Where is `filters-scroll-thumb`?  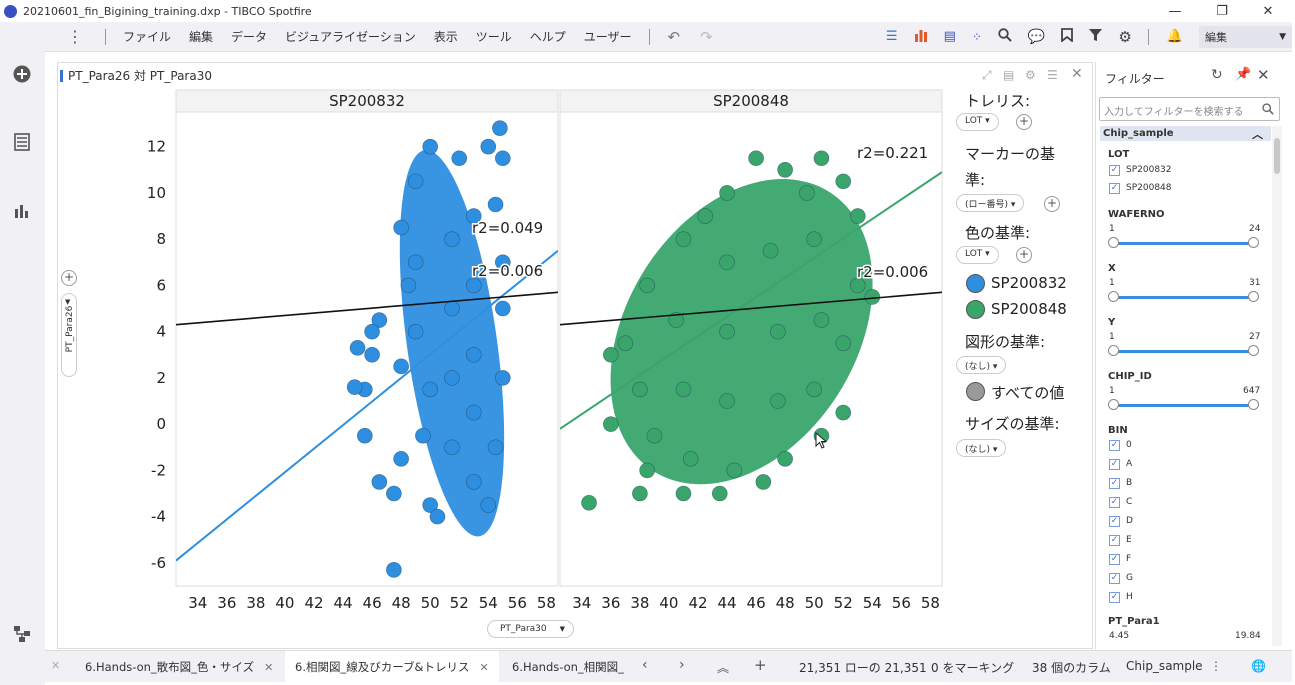
filters-scroll-thumb is located at coordinates (1277, 156).